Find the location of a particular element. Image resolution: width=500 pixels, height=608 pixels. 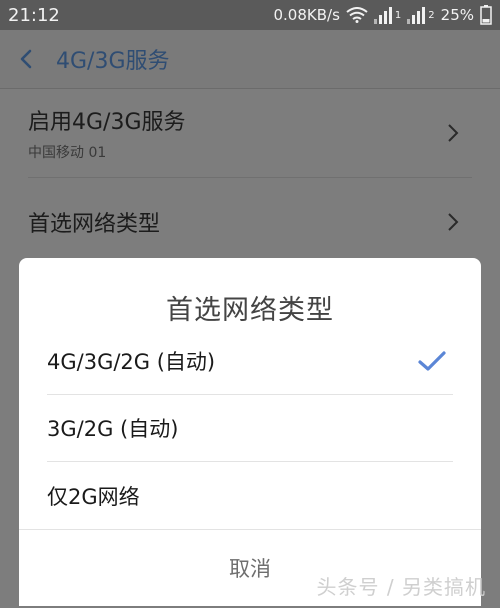

option-label: 3G/2G (自动) is located at coordinates (113, 429).